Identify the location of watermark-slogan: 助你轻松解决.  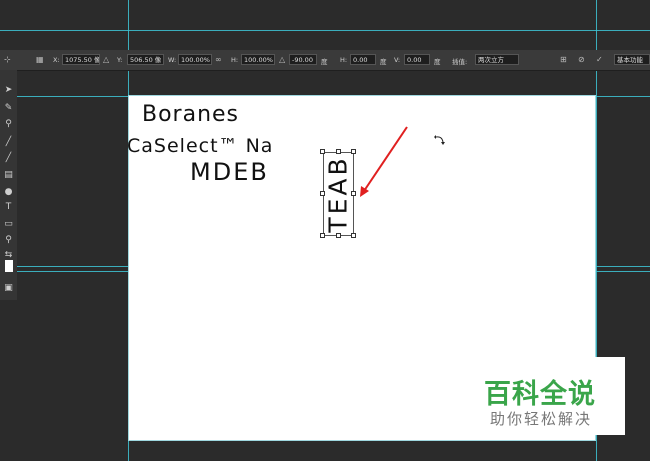
(541, 419).